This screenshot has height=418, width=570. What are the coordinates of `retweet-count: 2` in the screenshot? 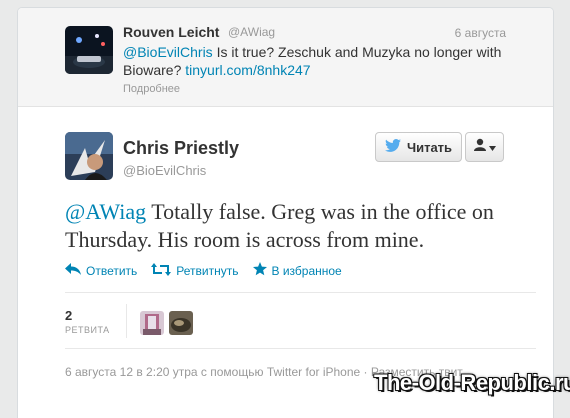 It's located at (68, 315).